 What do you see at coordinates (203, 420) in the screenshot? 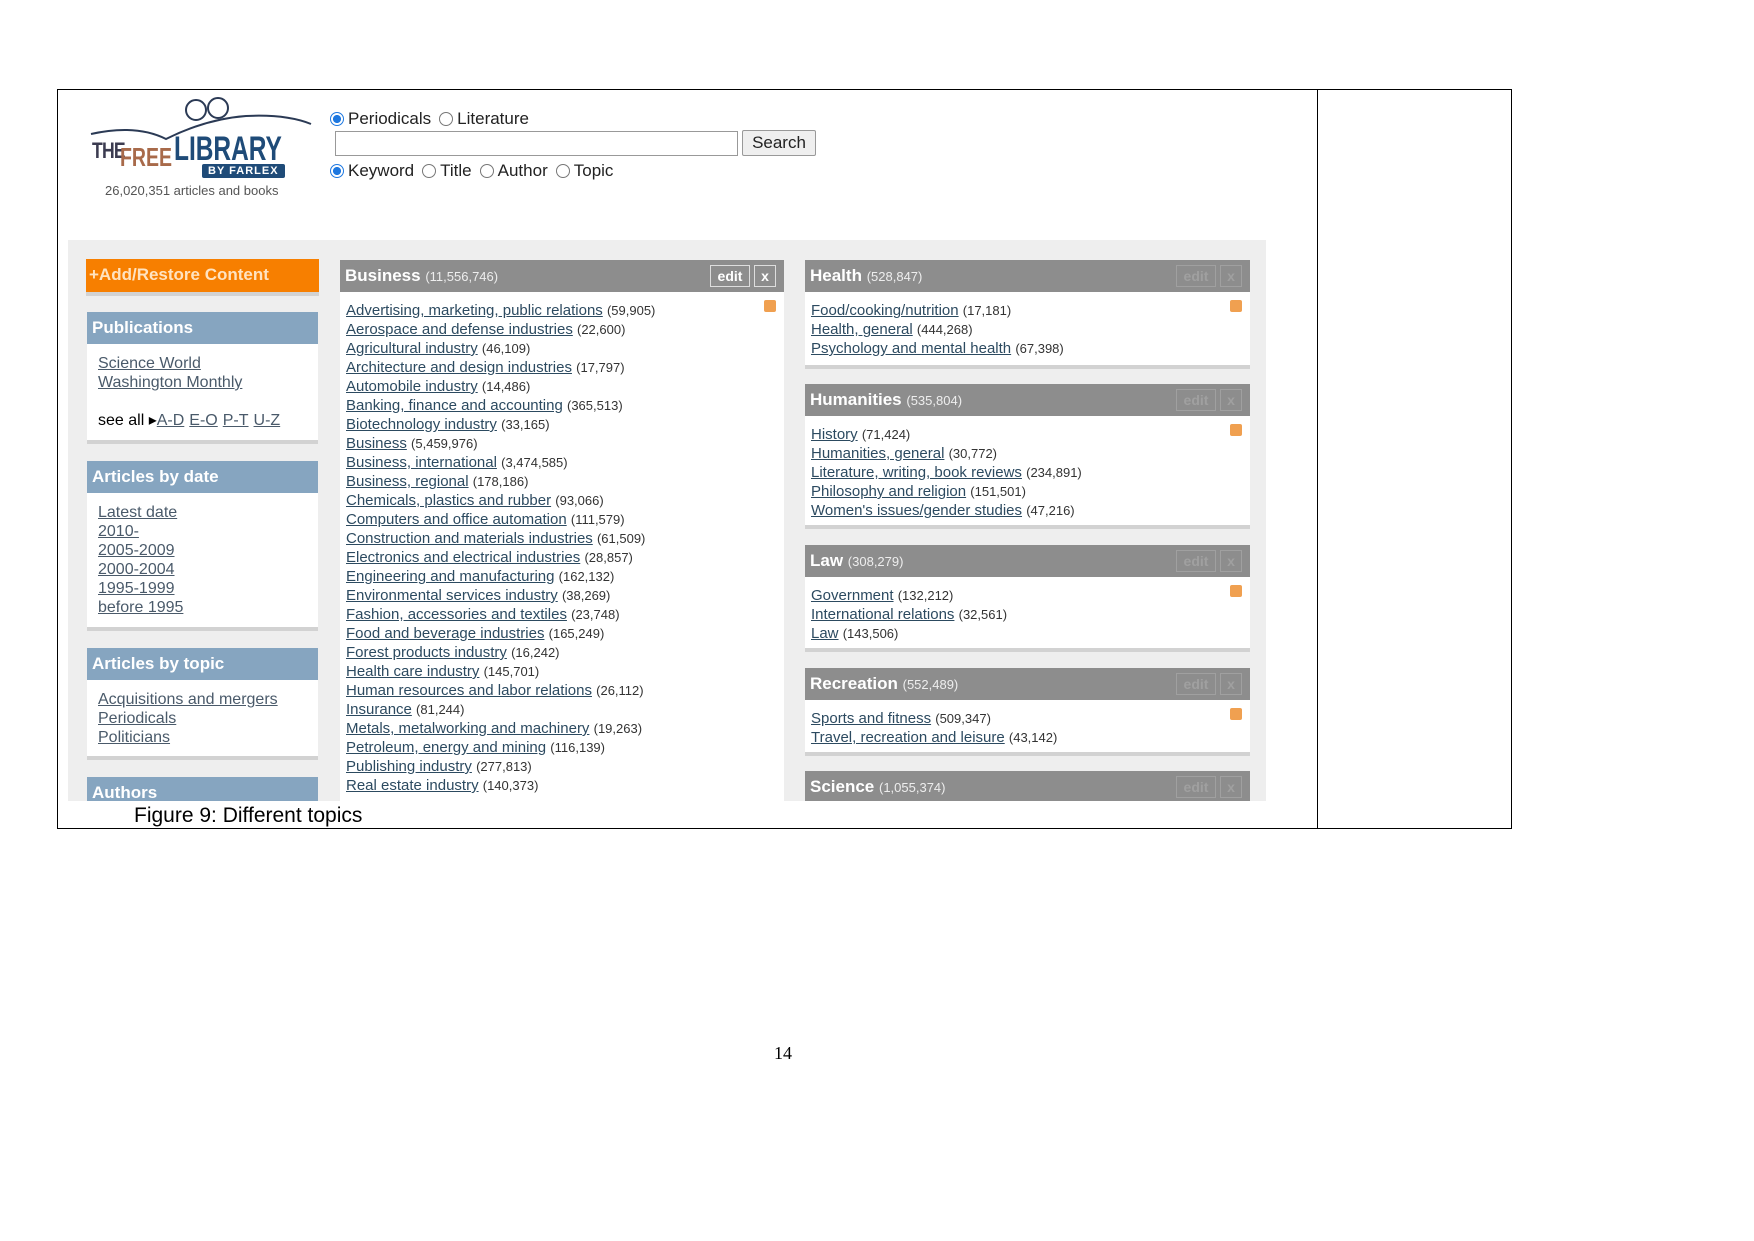
I see `range-link-e-o: E-O` at bounding box center [203, 420].